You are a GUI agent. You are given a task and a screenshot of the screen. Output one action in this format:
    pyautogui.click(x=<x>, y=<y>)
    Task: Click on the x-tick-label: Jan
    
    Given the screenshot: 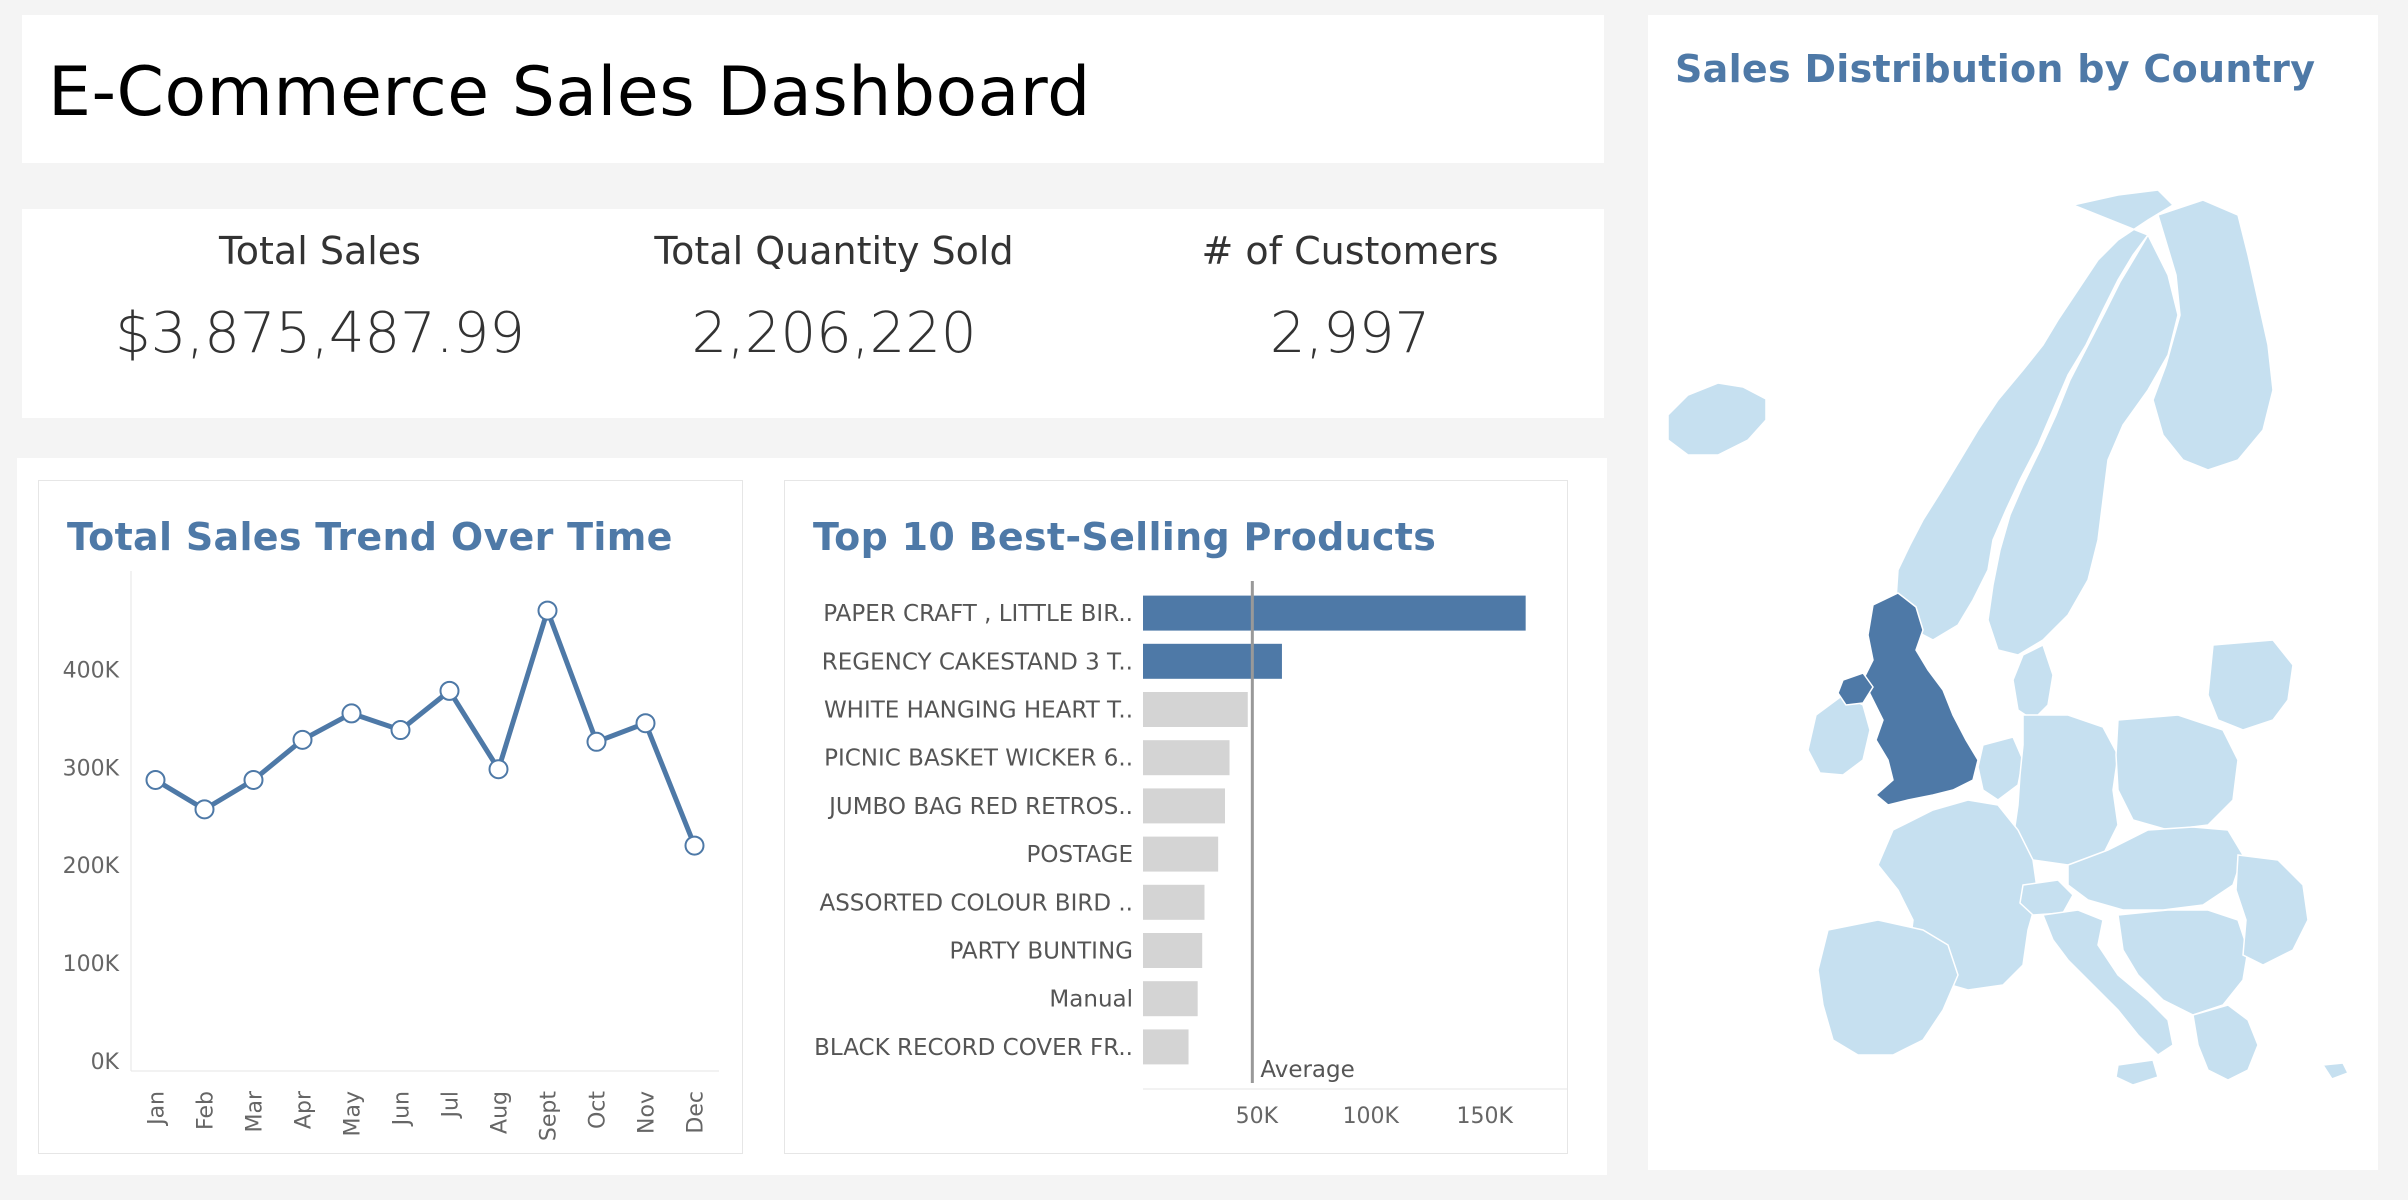 What is the action you would take?
    pyautogui.click(x=157, y=1109)
    